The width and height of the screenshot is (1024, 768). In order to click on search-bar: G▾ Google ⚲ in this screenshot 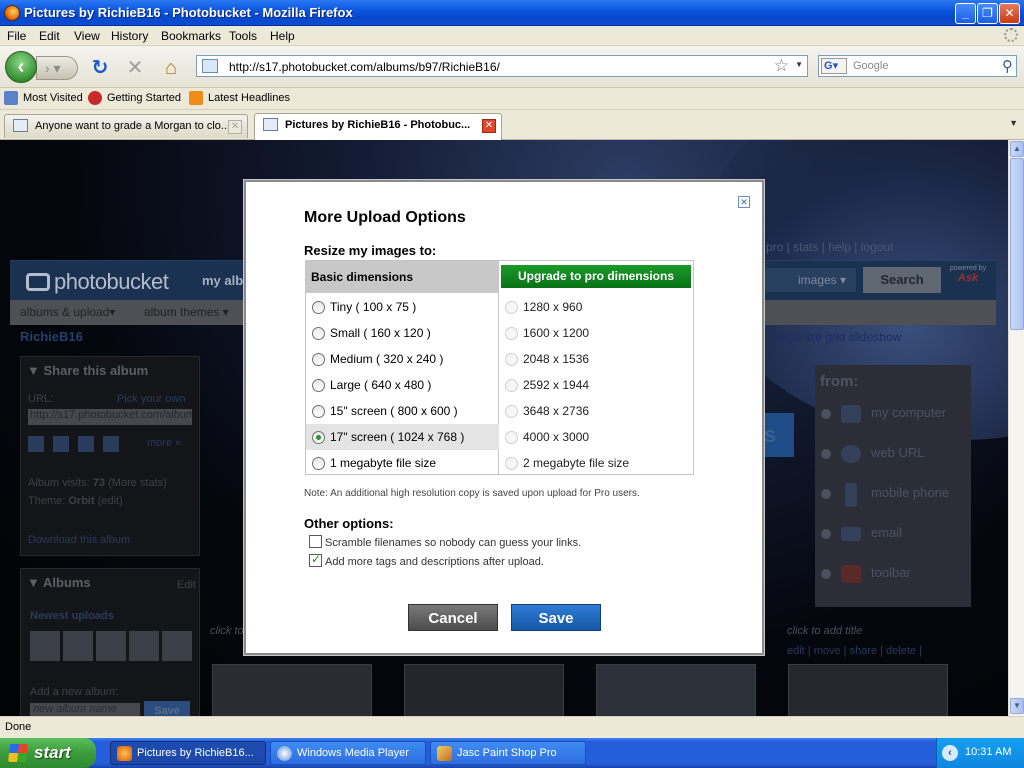, I will do `click(917, 66)`.